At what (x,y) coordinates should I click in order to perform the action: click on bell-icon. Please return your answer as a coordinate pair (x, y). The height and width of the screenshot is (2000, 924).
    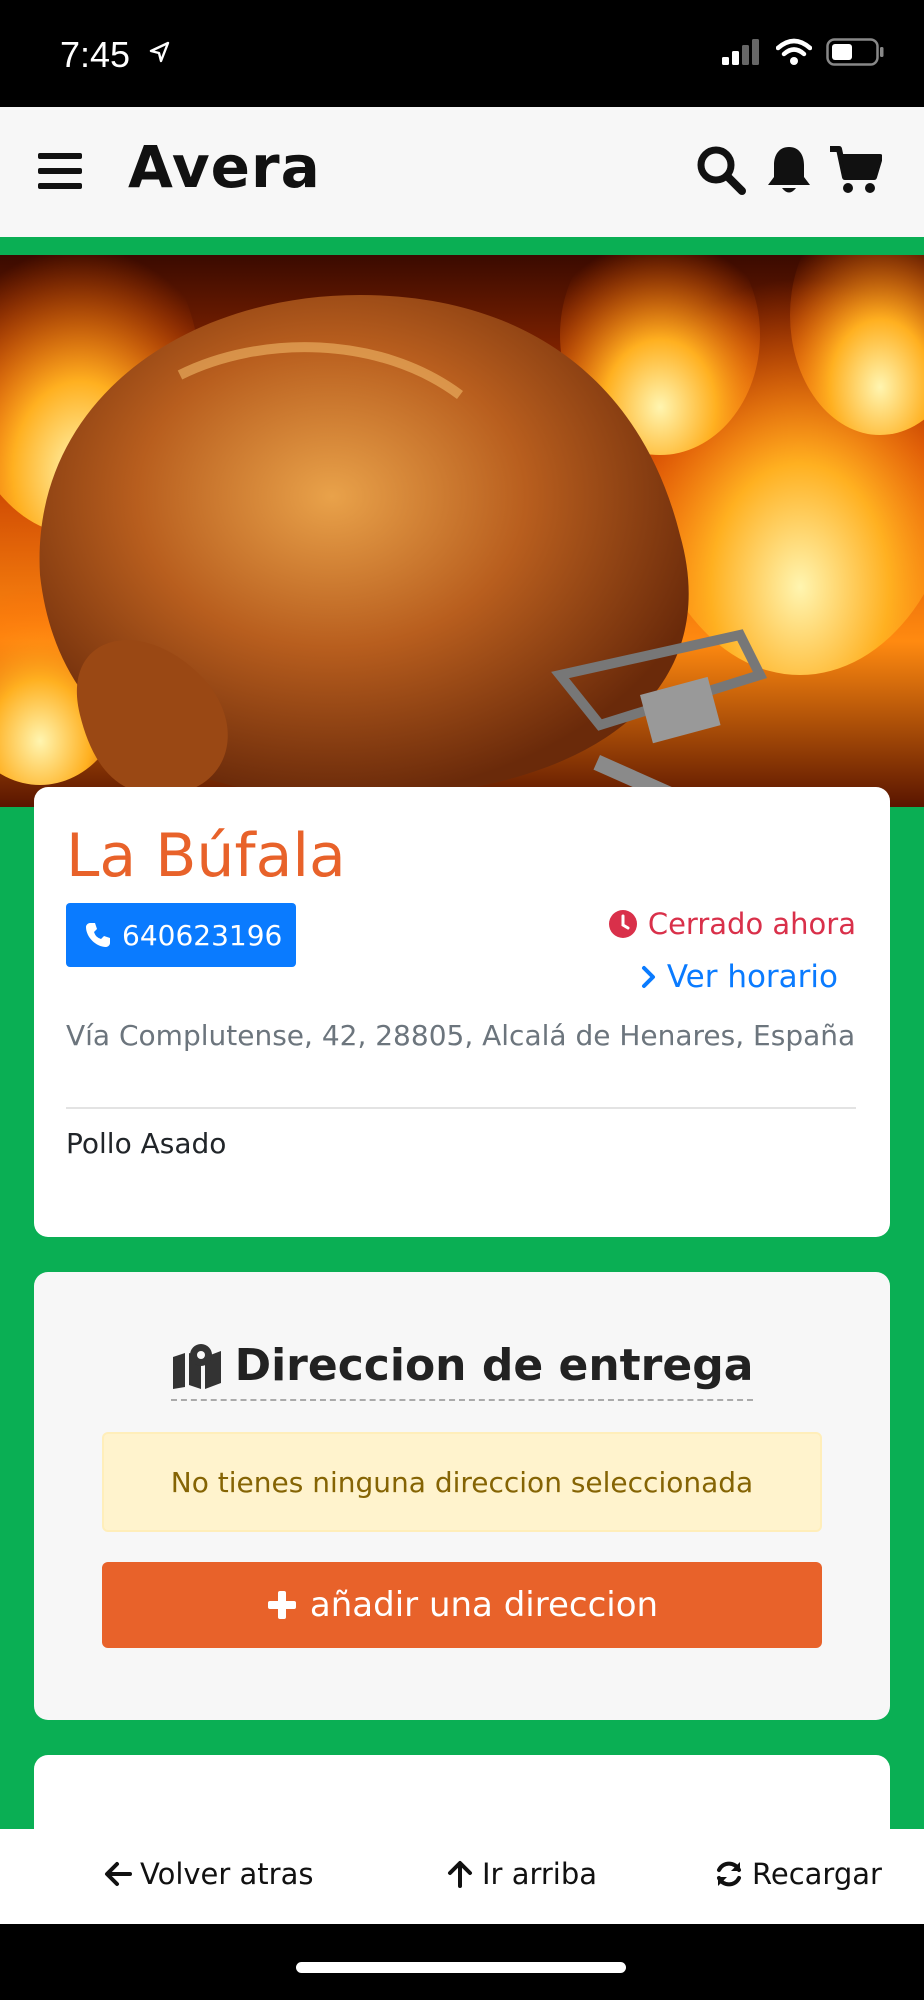
    Looking at the image, I should click on (789, 170).